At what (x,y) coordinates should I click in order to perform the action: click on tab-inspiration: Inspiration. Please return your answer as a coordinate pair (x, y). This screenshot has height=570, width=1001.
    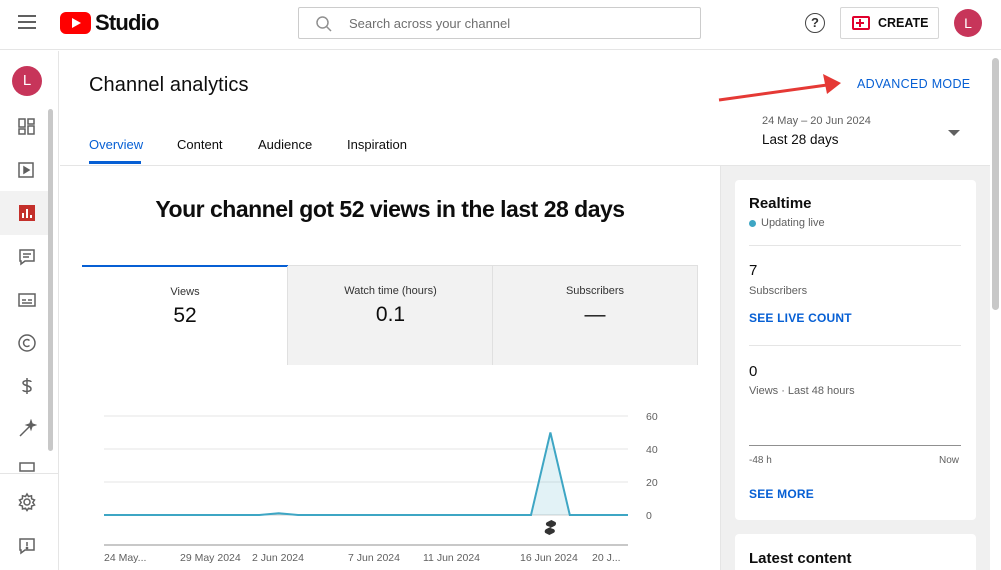
    Looking at the image, I should click on (377, 144).